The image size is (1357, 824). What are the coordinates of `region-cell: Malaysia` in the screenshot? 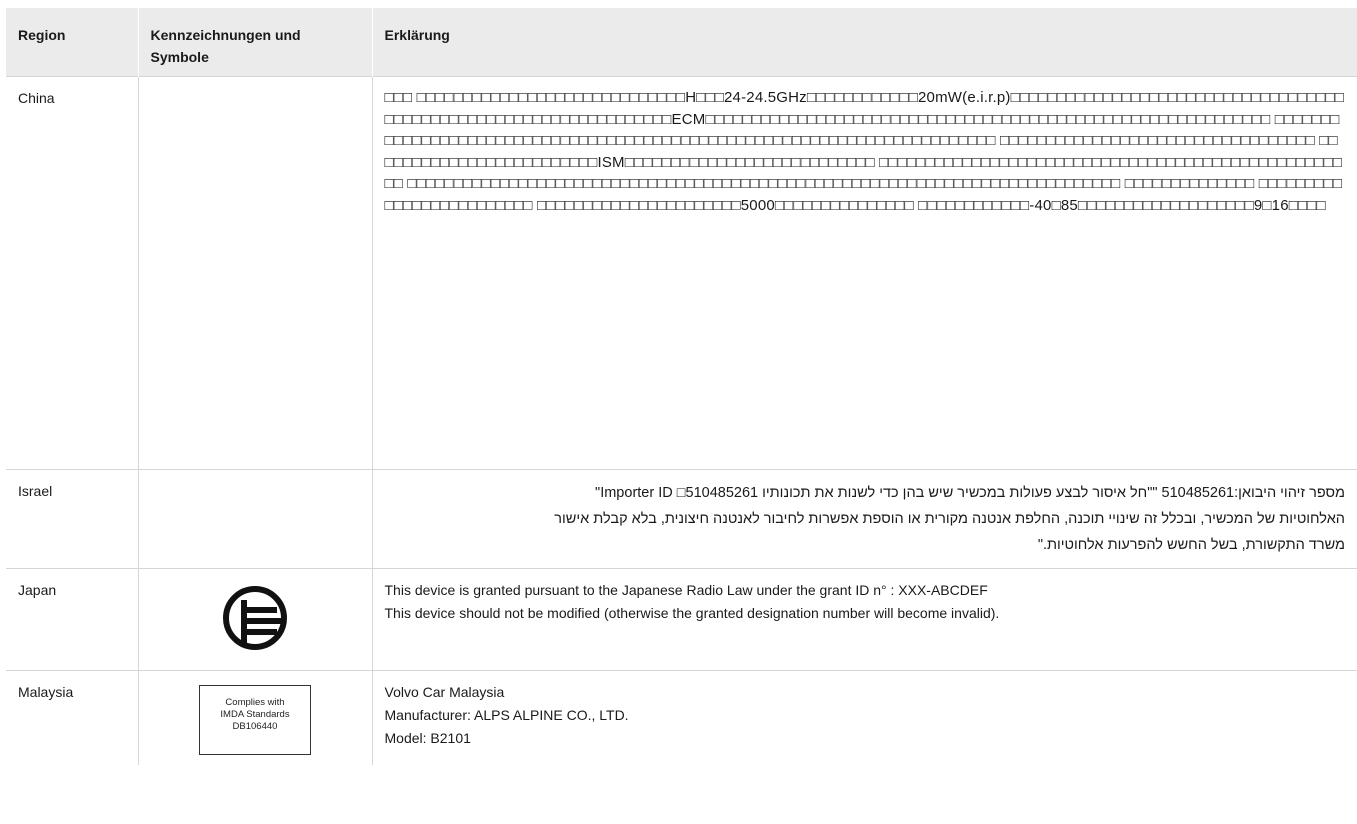 It's located at (72, 717).